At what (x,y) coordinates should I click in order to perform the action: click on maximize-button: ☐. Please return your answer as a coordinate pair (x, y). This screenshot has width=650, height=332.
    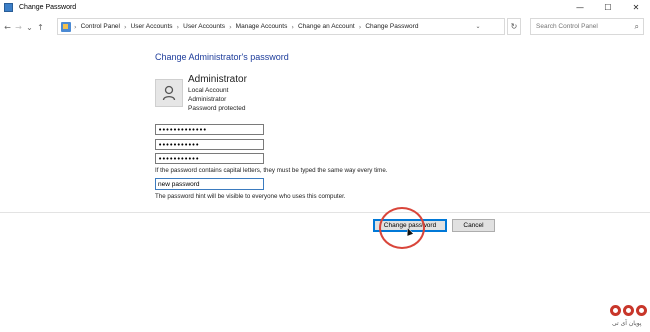
    Looking at the image, I should click on (608, 7).